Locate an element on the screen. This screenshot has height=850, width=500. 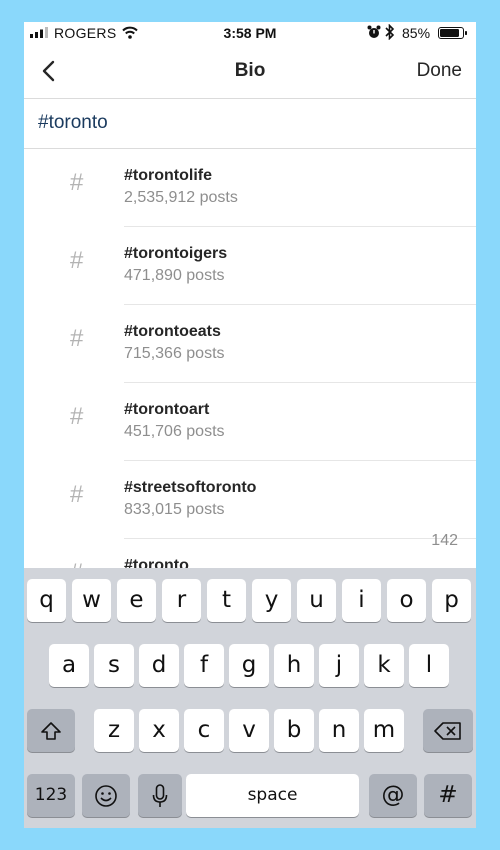
key-z: z is located at coordinates (114, 730).